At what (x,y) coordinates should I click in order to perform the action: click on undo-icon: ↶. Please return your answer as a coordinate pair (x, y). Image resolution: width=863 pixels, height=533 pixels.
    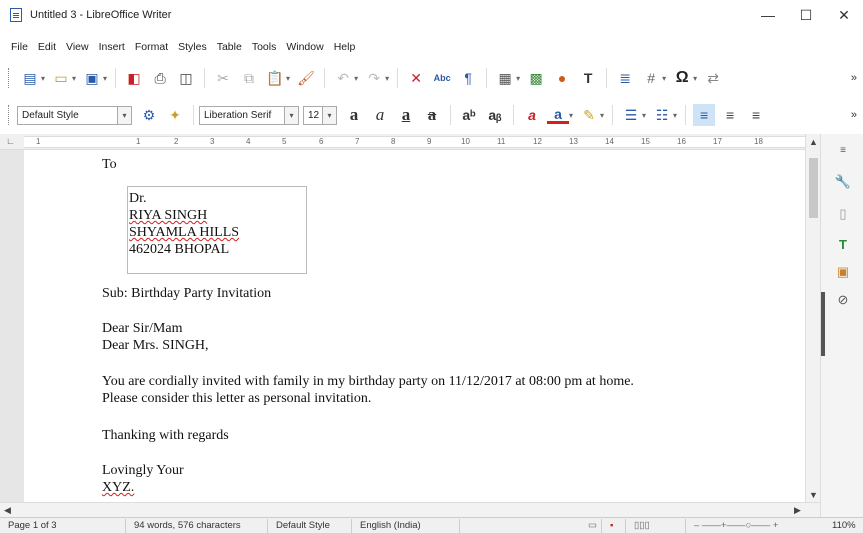
    Looking at the image, I should click on (343, 78).